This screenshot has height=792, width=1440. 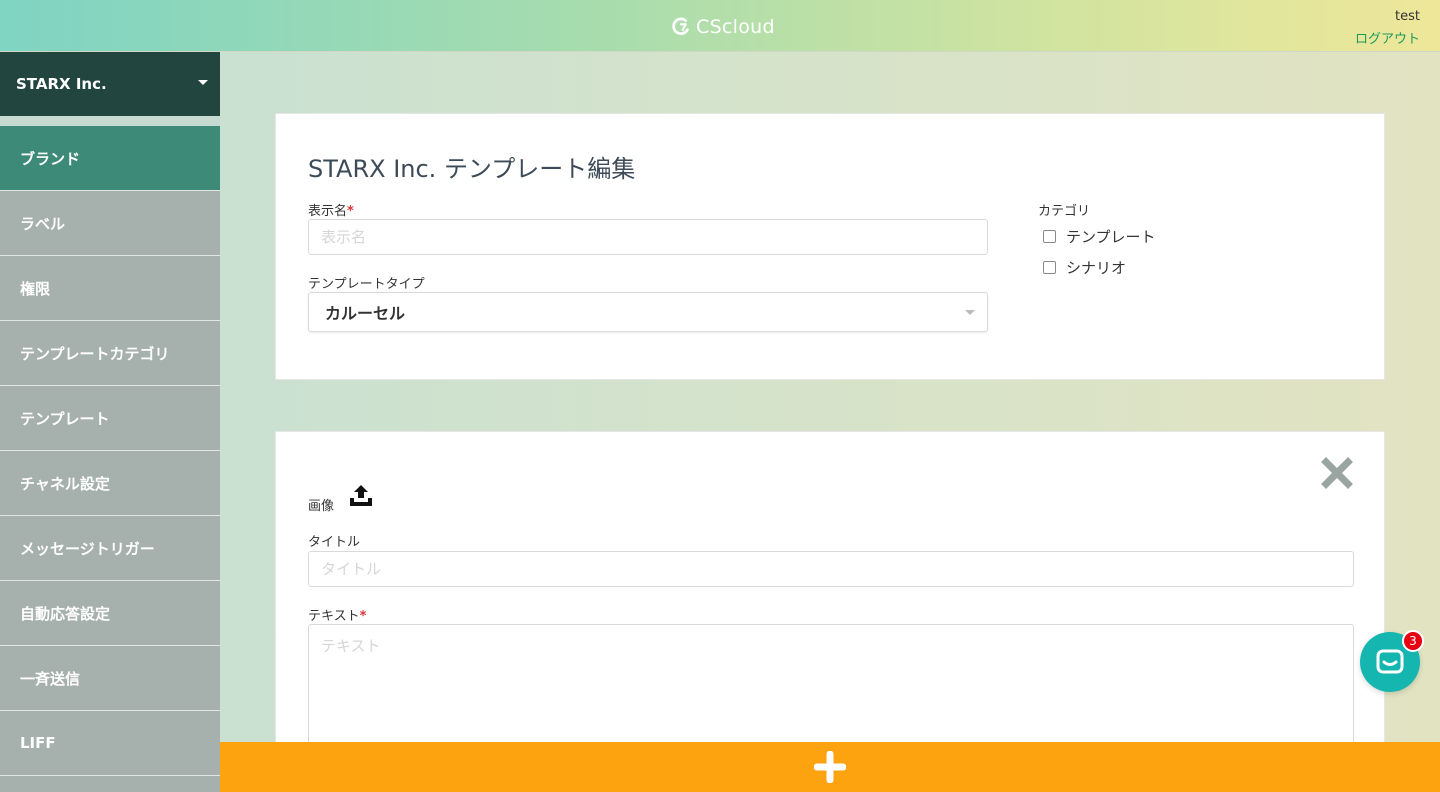 I want to click on logo-text: CScloud, so click(x=735, y=27).